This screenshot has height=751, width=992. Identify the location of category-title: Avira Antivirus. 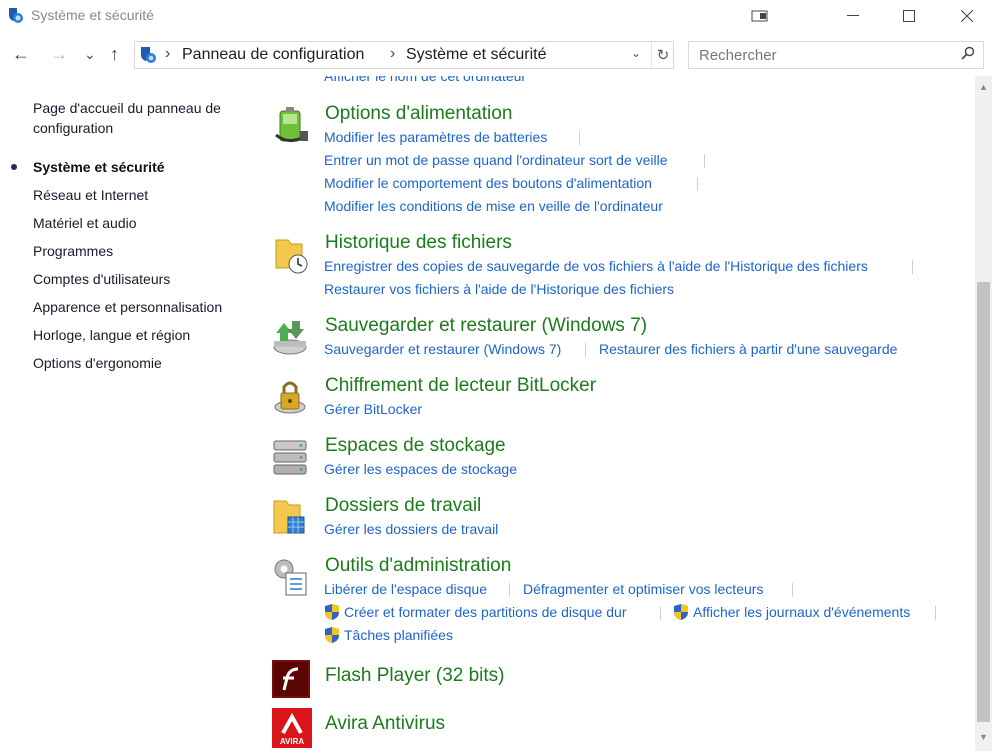
(385, 724).